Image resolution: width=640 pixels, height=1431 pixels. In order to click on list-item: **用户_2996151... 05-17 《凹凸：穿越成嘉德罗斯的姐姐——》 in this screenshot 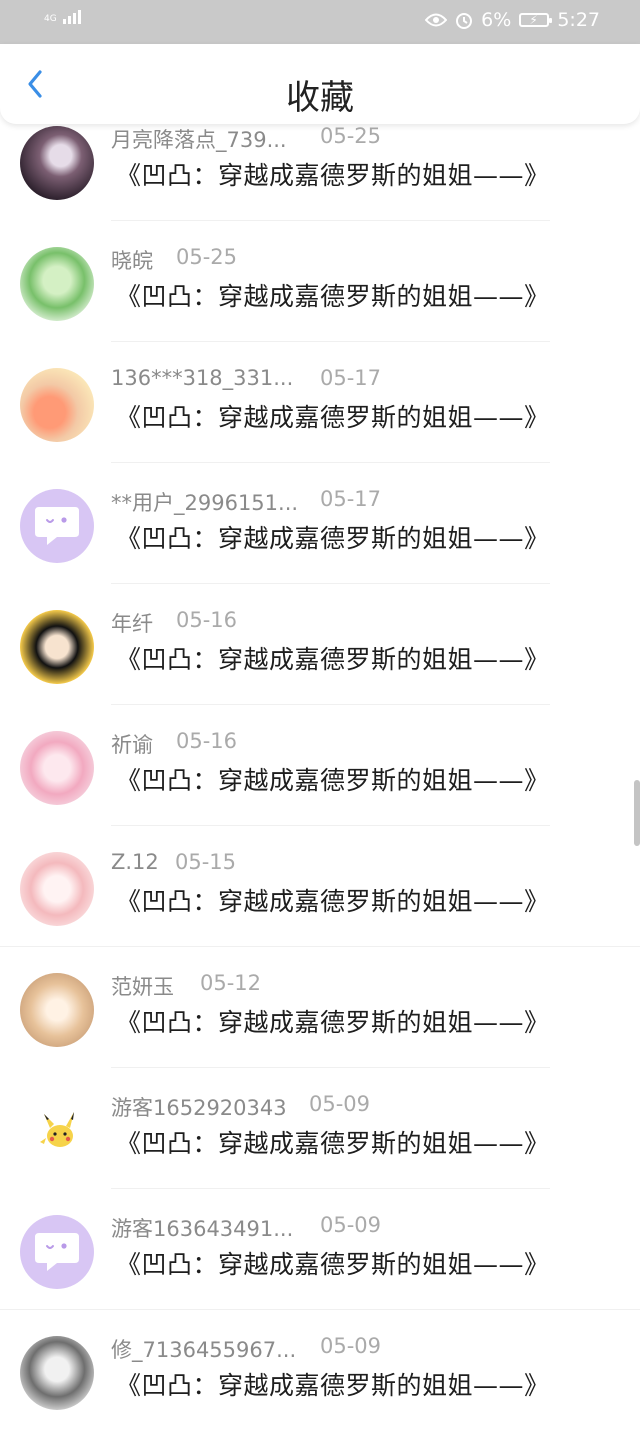, I will do `click(320, 523)`.